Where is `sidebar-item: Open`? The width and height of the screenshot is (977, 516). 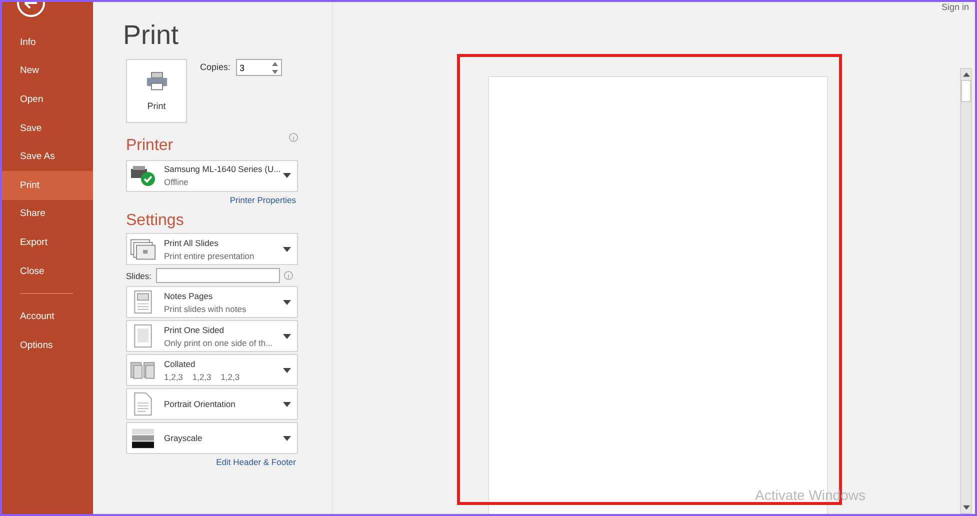
sidebar-item: Open is located at coordinates (47, 99).